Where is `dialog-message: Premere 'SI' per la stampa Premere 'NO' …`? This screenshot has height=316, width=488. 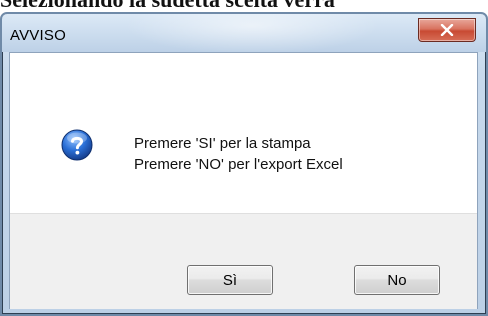 dialog-message: Premere 'SI' per la stampa Premere 'NO' … is located at coordinates (238, 154).